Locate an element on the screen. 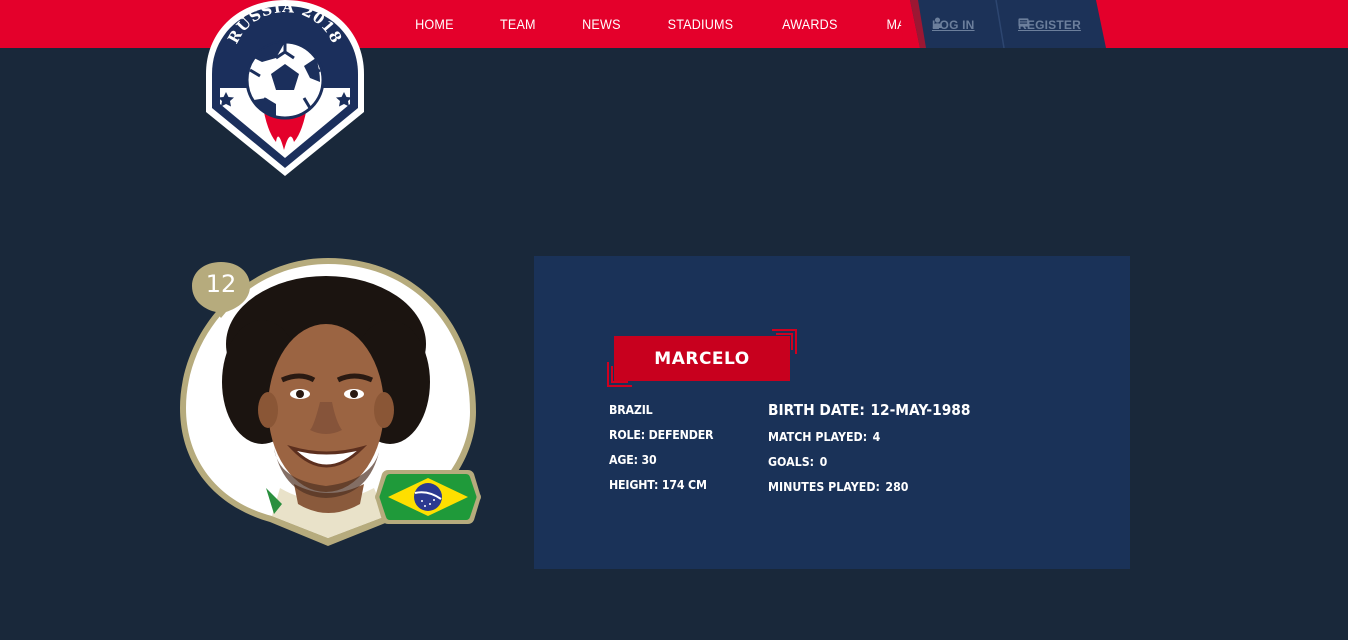  nav-stadiums: STADIUMS is located at coordinates (701, 24).